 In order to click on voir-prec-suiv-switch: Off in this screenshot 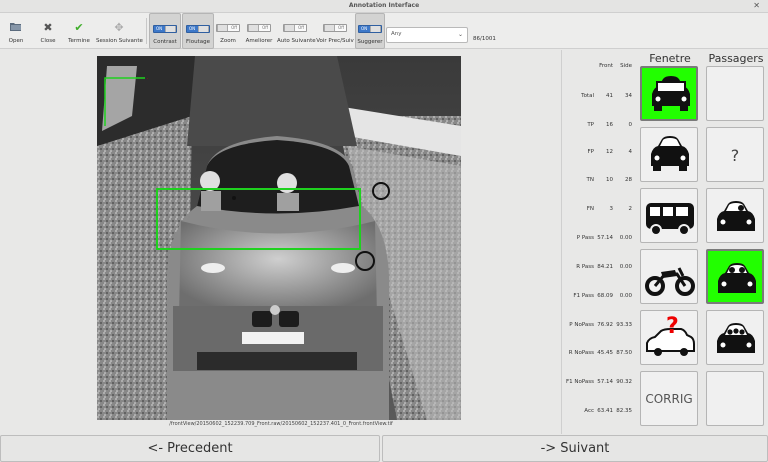, I will do `click(335, 28)`.